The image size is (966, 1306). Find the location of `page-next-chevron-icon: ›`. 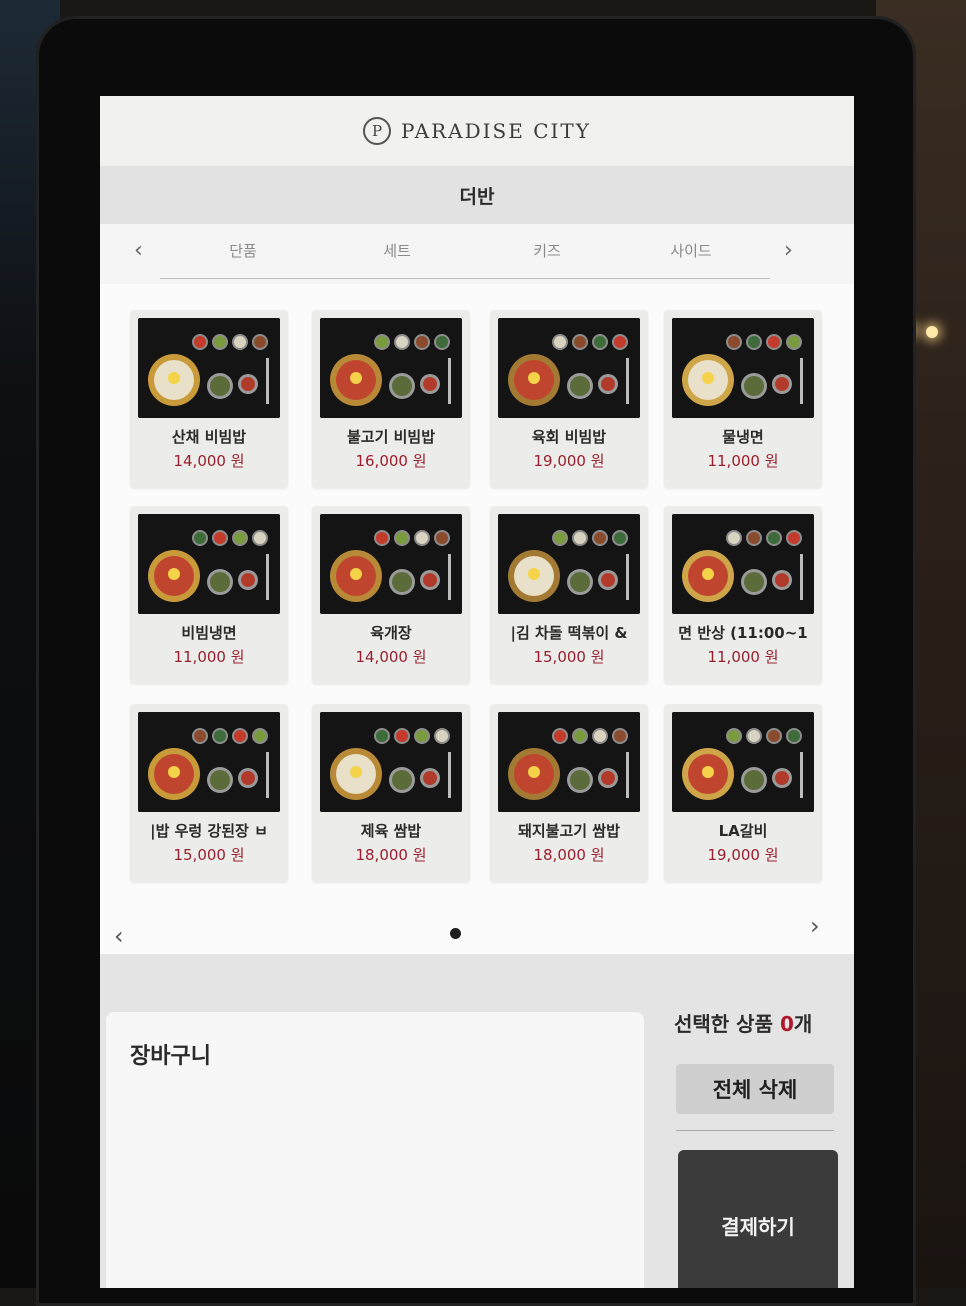

page-next-chevron-icon: › is located at coordinates (815, 926).